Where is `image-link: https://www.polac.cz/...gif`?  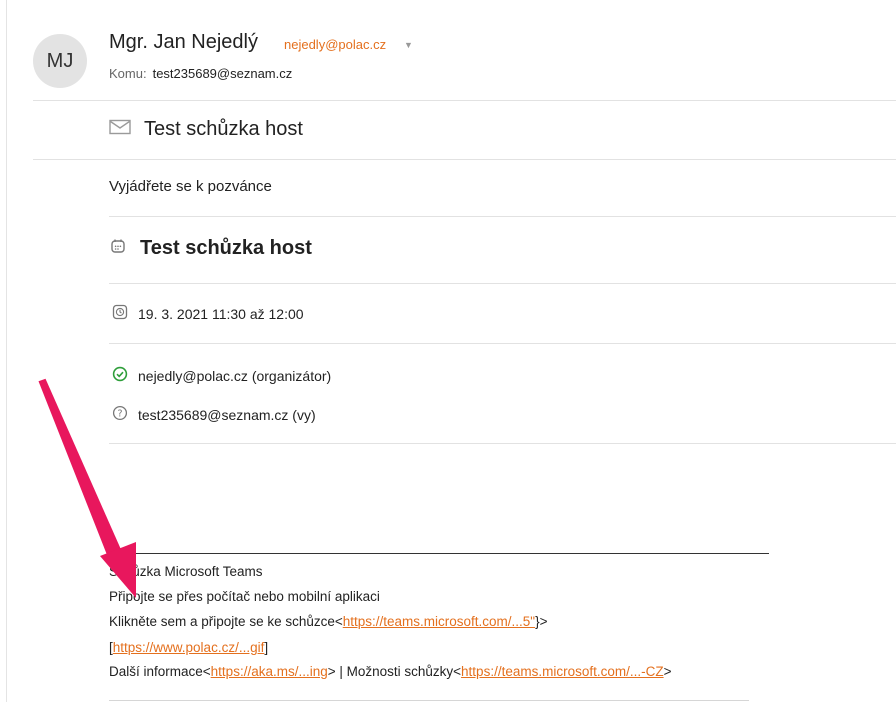 image-link: https://www.polac.cz/...gif is located at coordinates (189, 647).